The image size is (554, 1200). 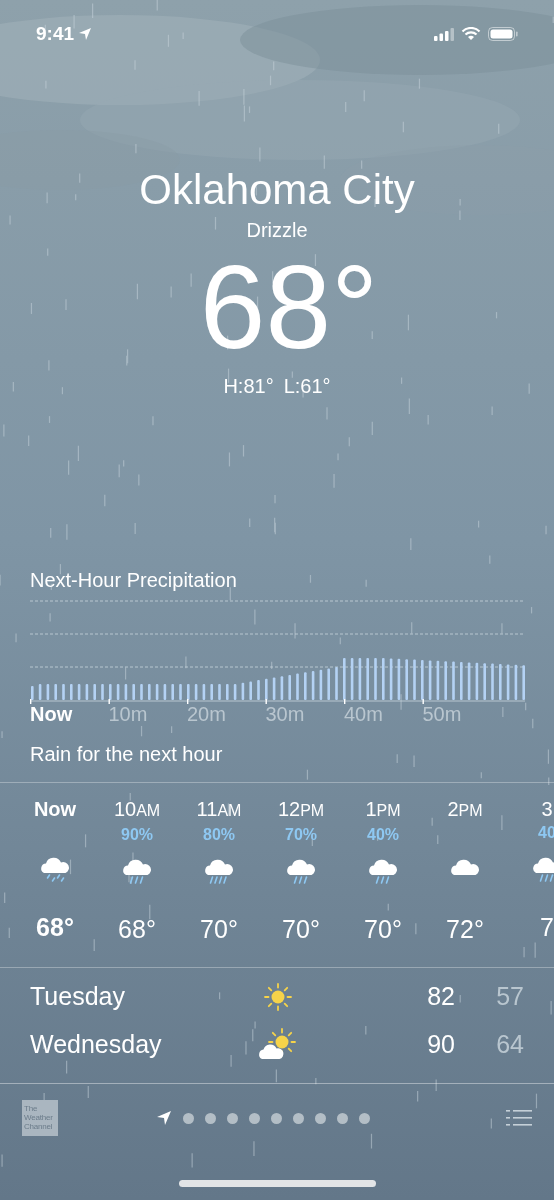 I want to click on precipitation-chance: 80%, so click(x=219, y=835).